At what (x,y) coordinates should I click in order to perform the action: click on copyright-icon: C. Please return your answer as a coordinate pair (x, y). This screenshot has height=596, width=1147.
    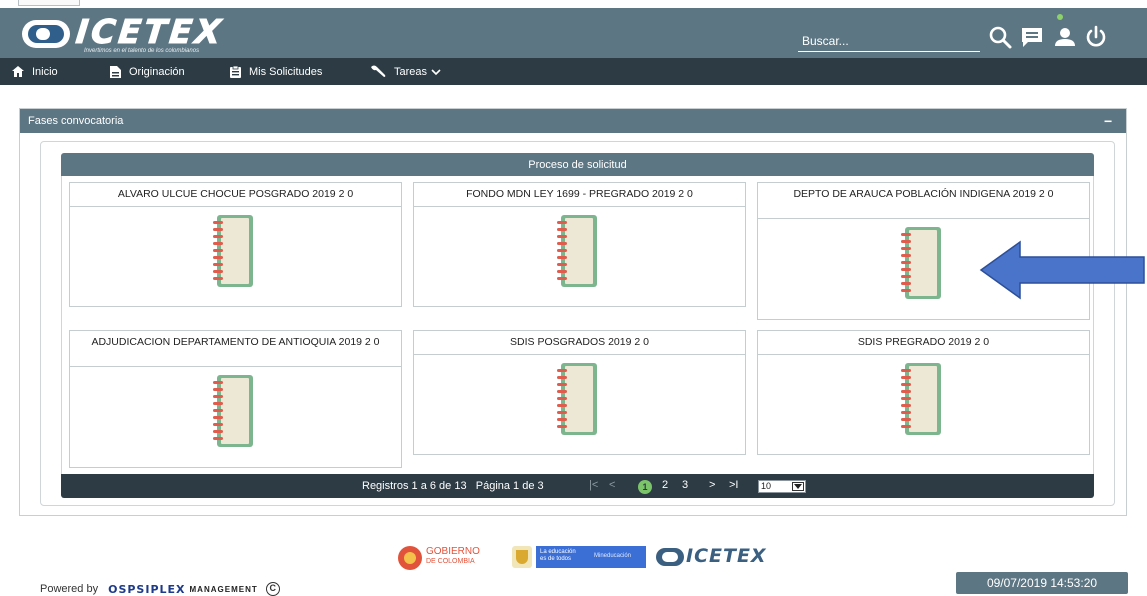
    Looking at the image, I should click on (272, 589).